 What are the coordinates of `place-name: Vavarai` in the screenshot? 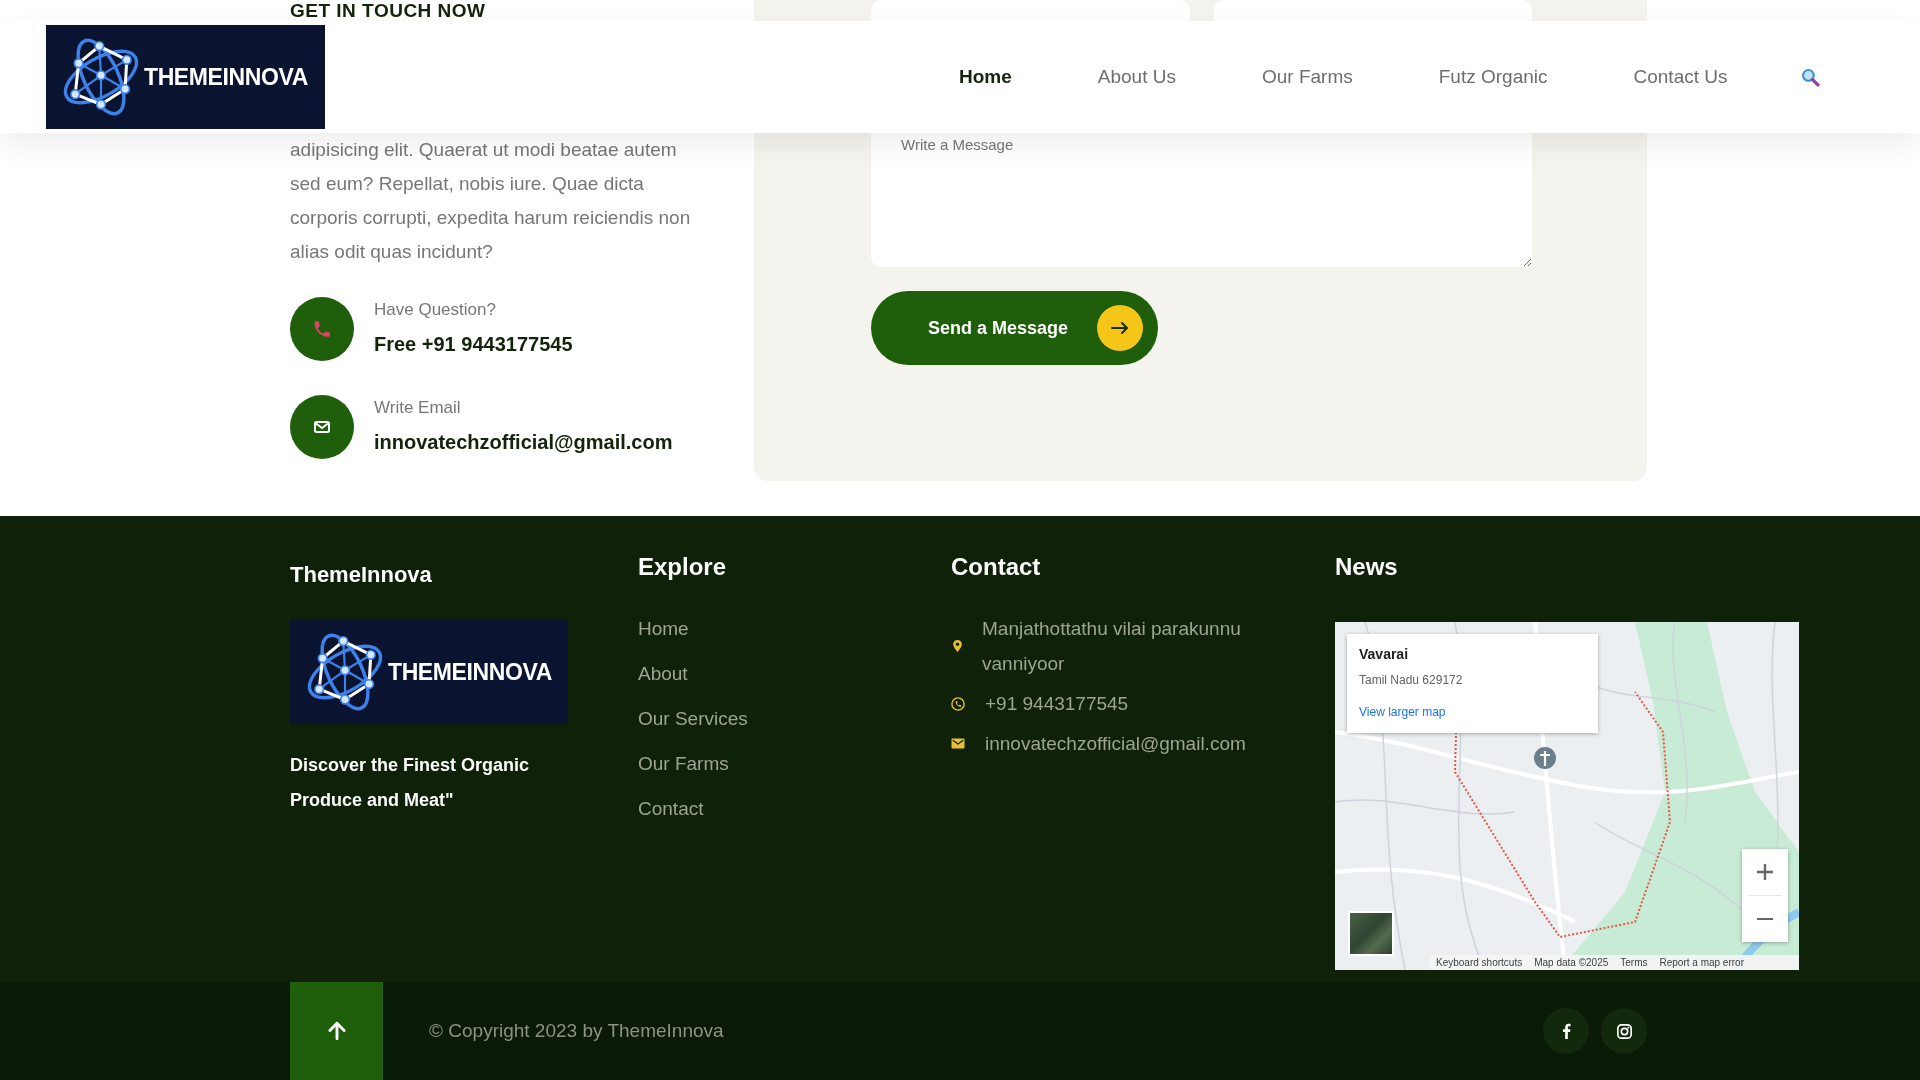 It's located at (1384, 654).